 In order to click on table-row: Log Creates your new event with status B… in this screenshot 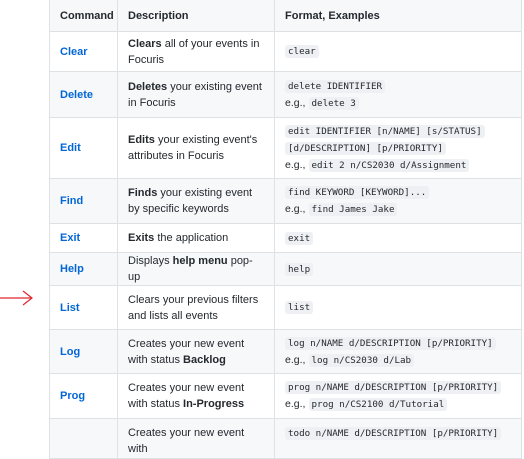, I will do `click(285, 351)`.